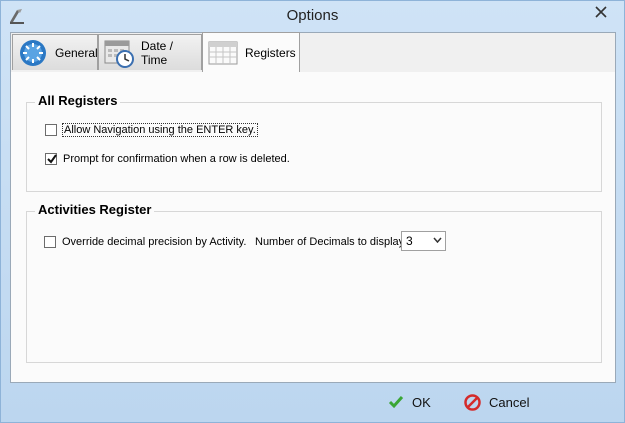 The width and height of the screenshot is (625, 423). I want to click on activities-register-title: Activities Register, so click(95, 209).